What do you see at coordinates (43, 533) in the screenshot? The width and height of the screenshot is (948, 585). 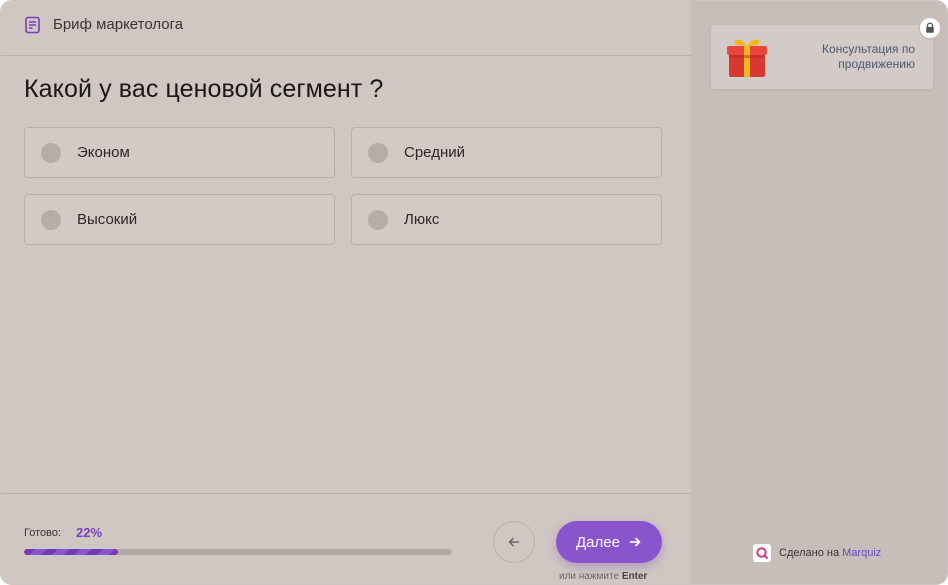 I see `progress-label: Готово:` at bounding box center [43, 533].